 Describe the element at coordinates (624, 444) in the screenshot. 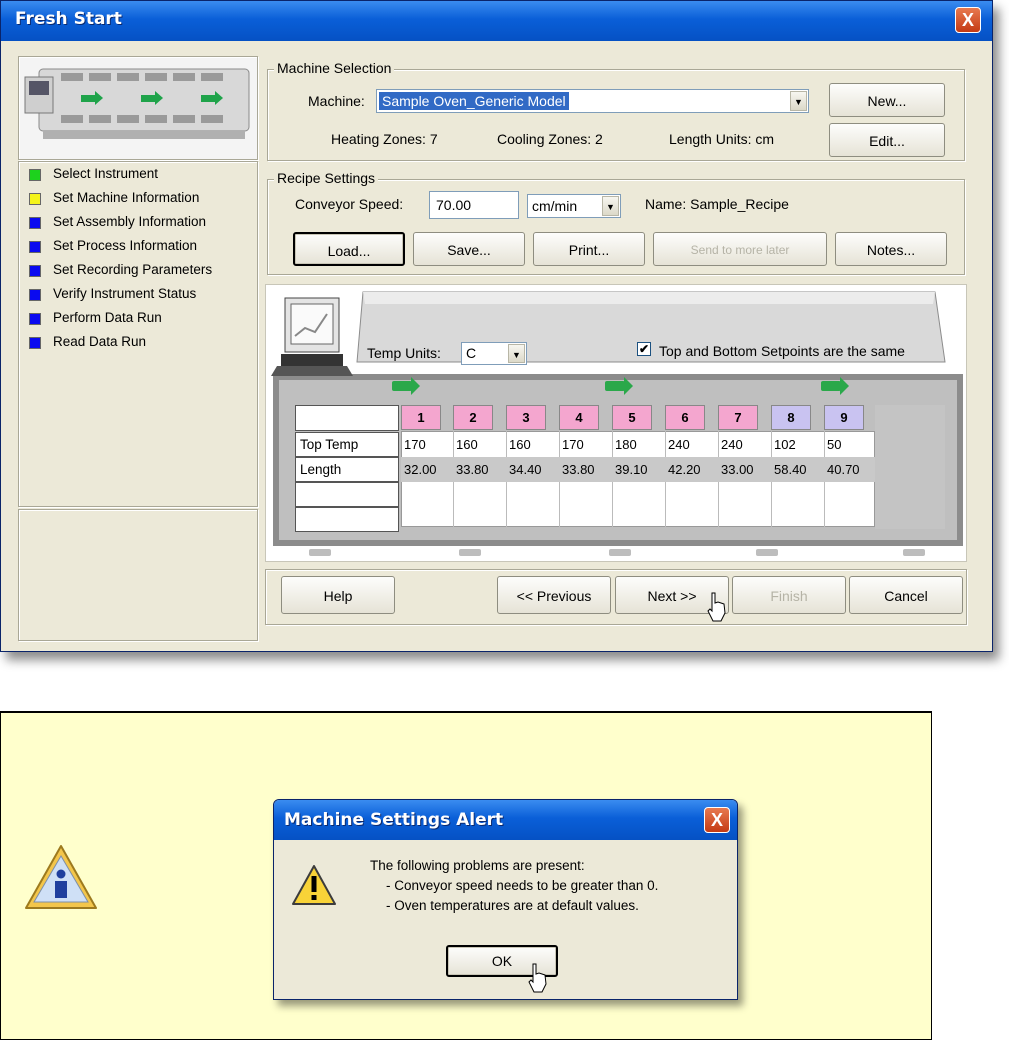

I see `top-temp-cell: 180` at that location.